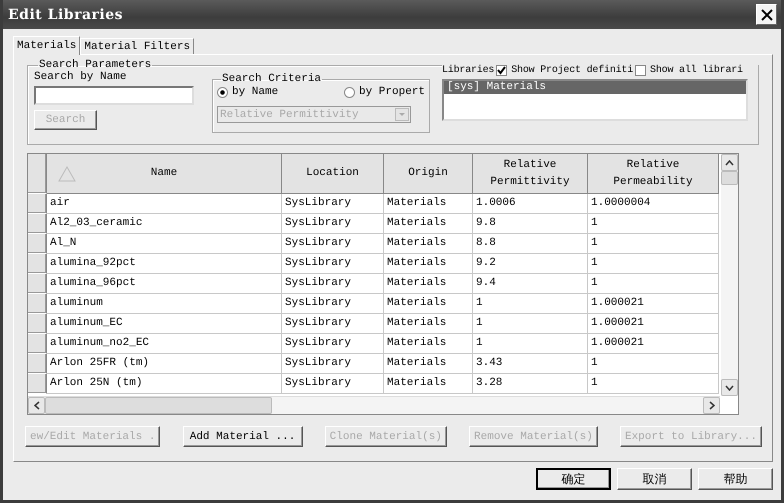 Image resolution: width=784 pixels, height=503 pixels. What do you see at coordinates (530, 244) in the screenshot?
I see `table-cell: 8.8` at bounding box center [530, 244].